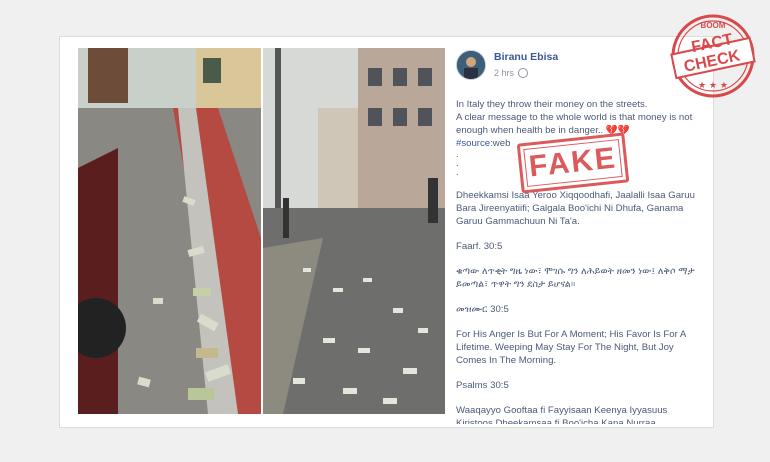 This screenshot has height=462, width=770. What do you see at coordinates (504, 73) in the screenshot?
I see `post-time: 2 hrs` at bounding box center [504, 73].